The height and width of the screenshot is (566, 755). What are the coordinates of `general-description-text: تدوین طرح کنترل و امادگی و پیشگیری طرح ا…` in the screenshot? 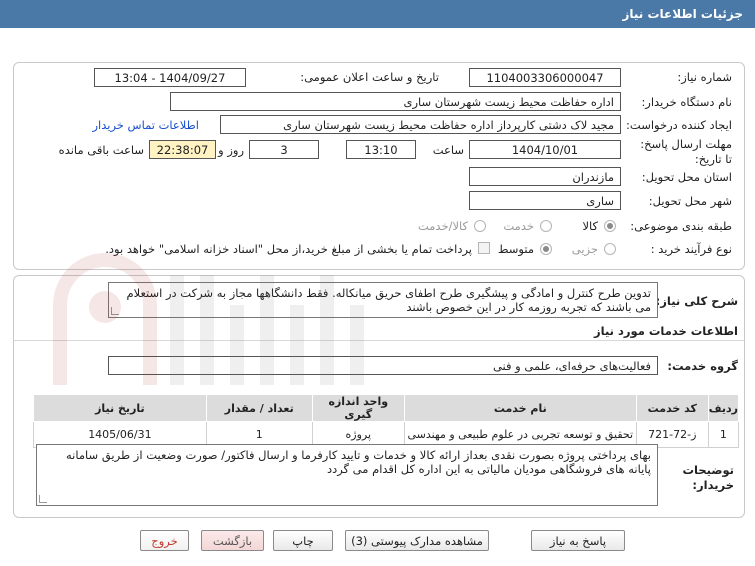 It's located at (388, 300).